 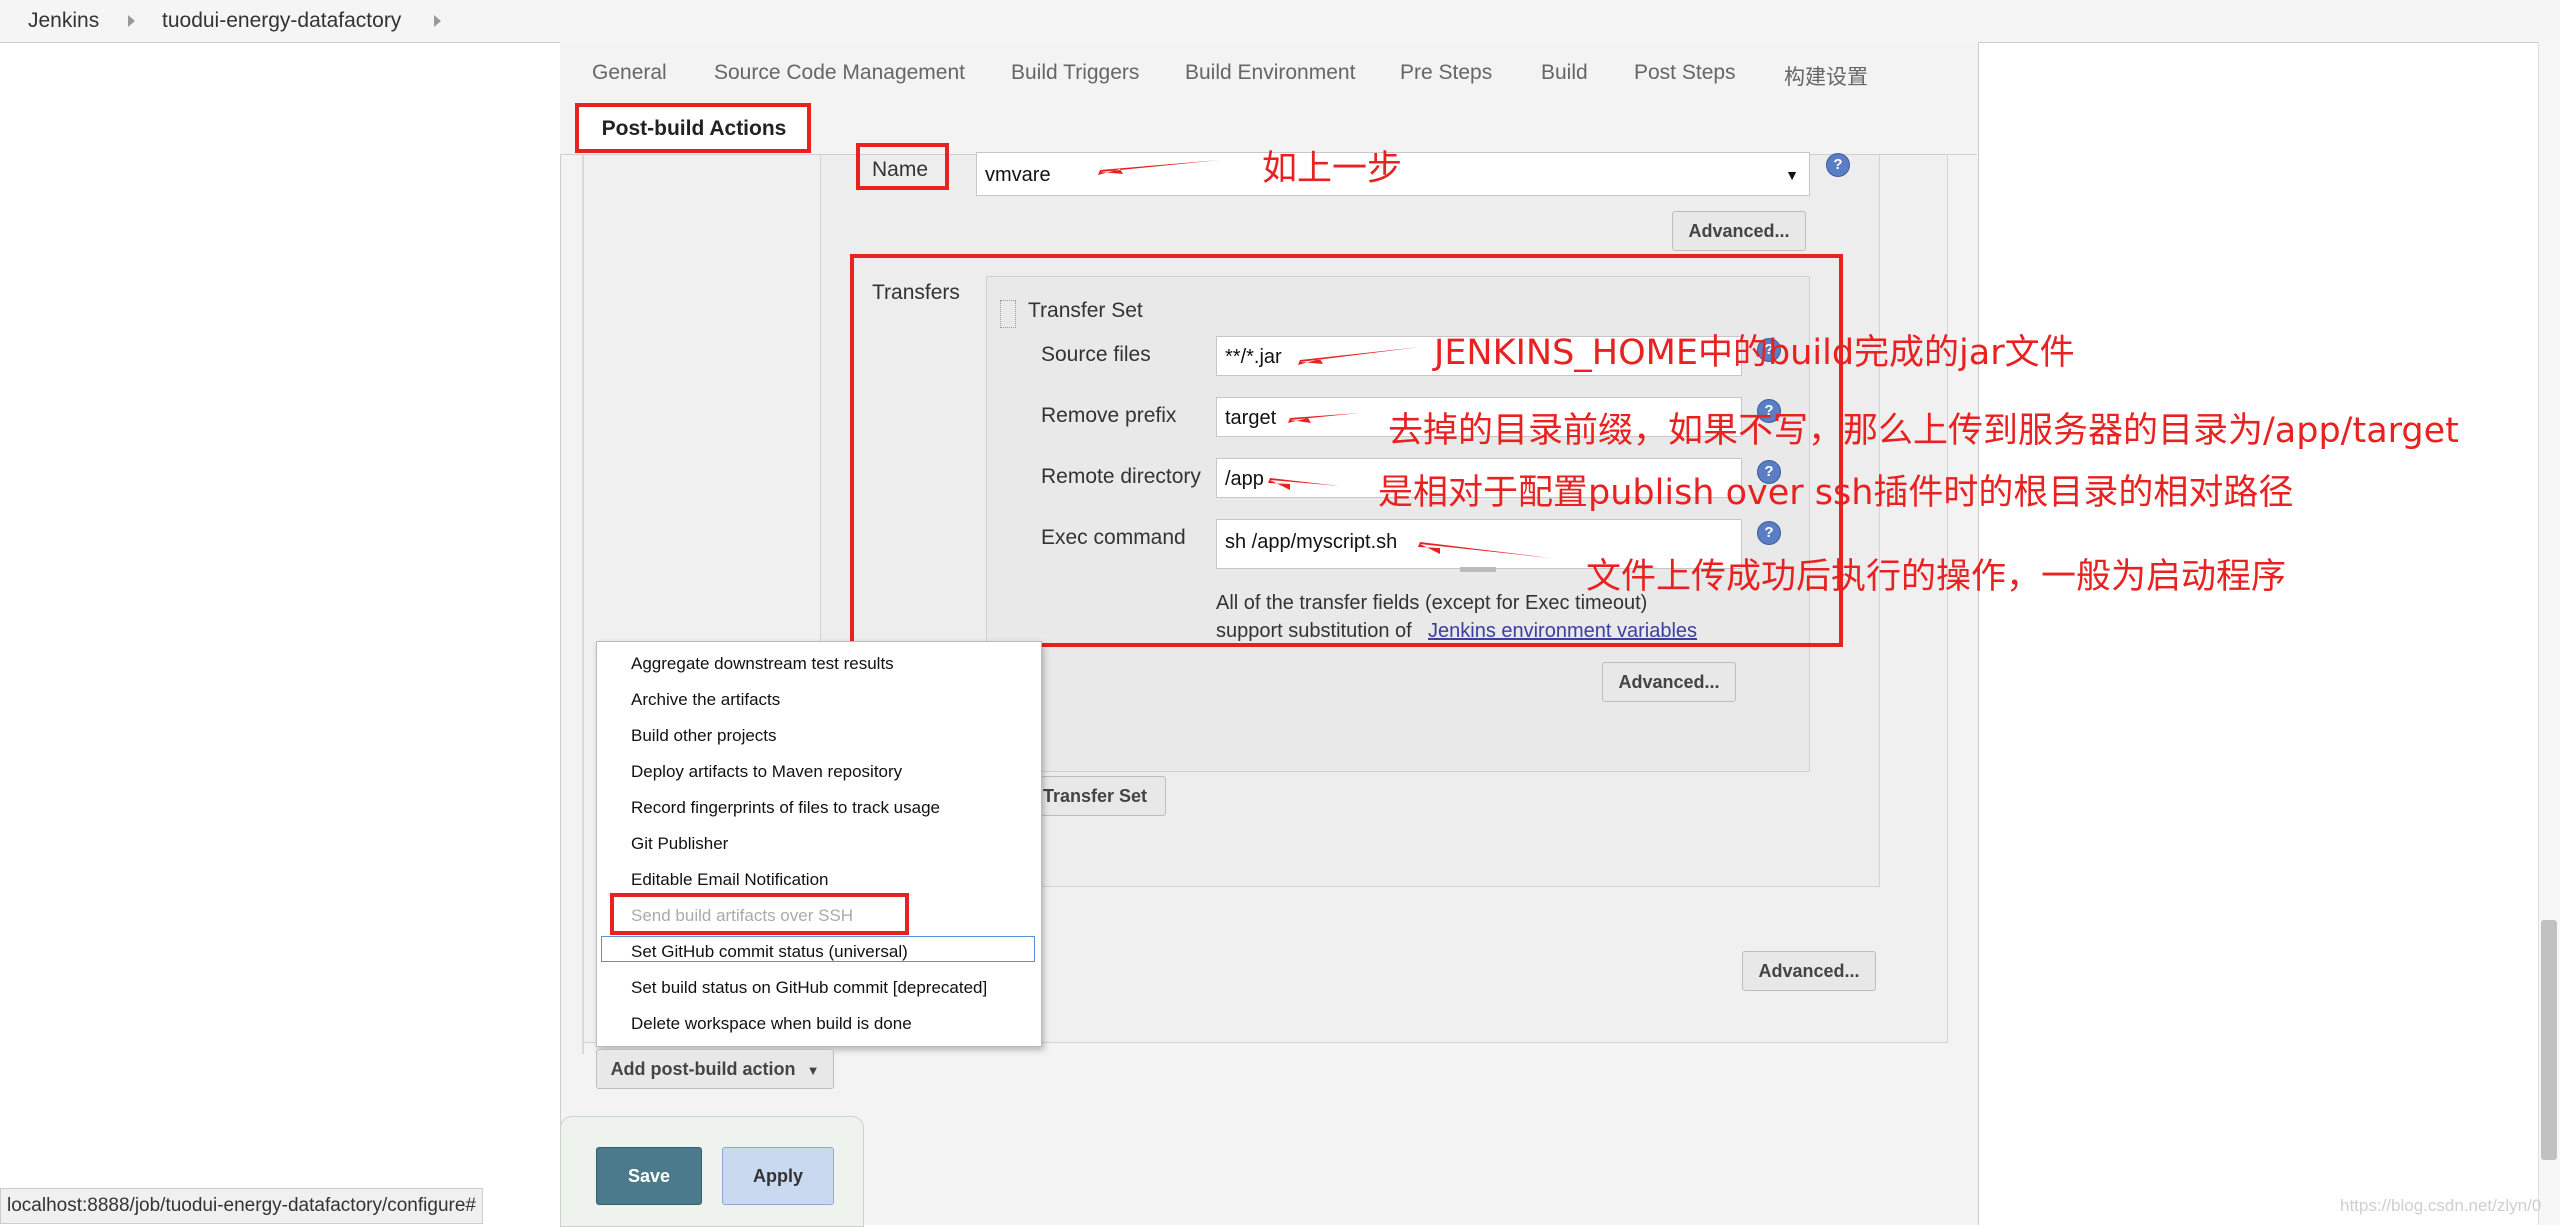 I want to click on arrow-prefix, so click(x=1324, y=418).